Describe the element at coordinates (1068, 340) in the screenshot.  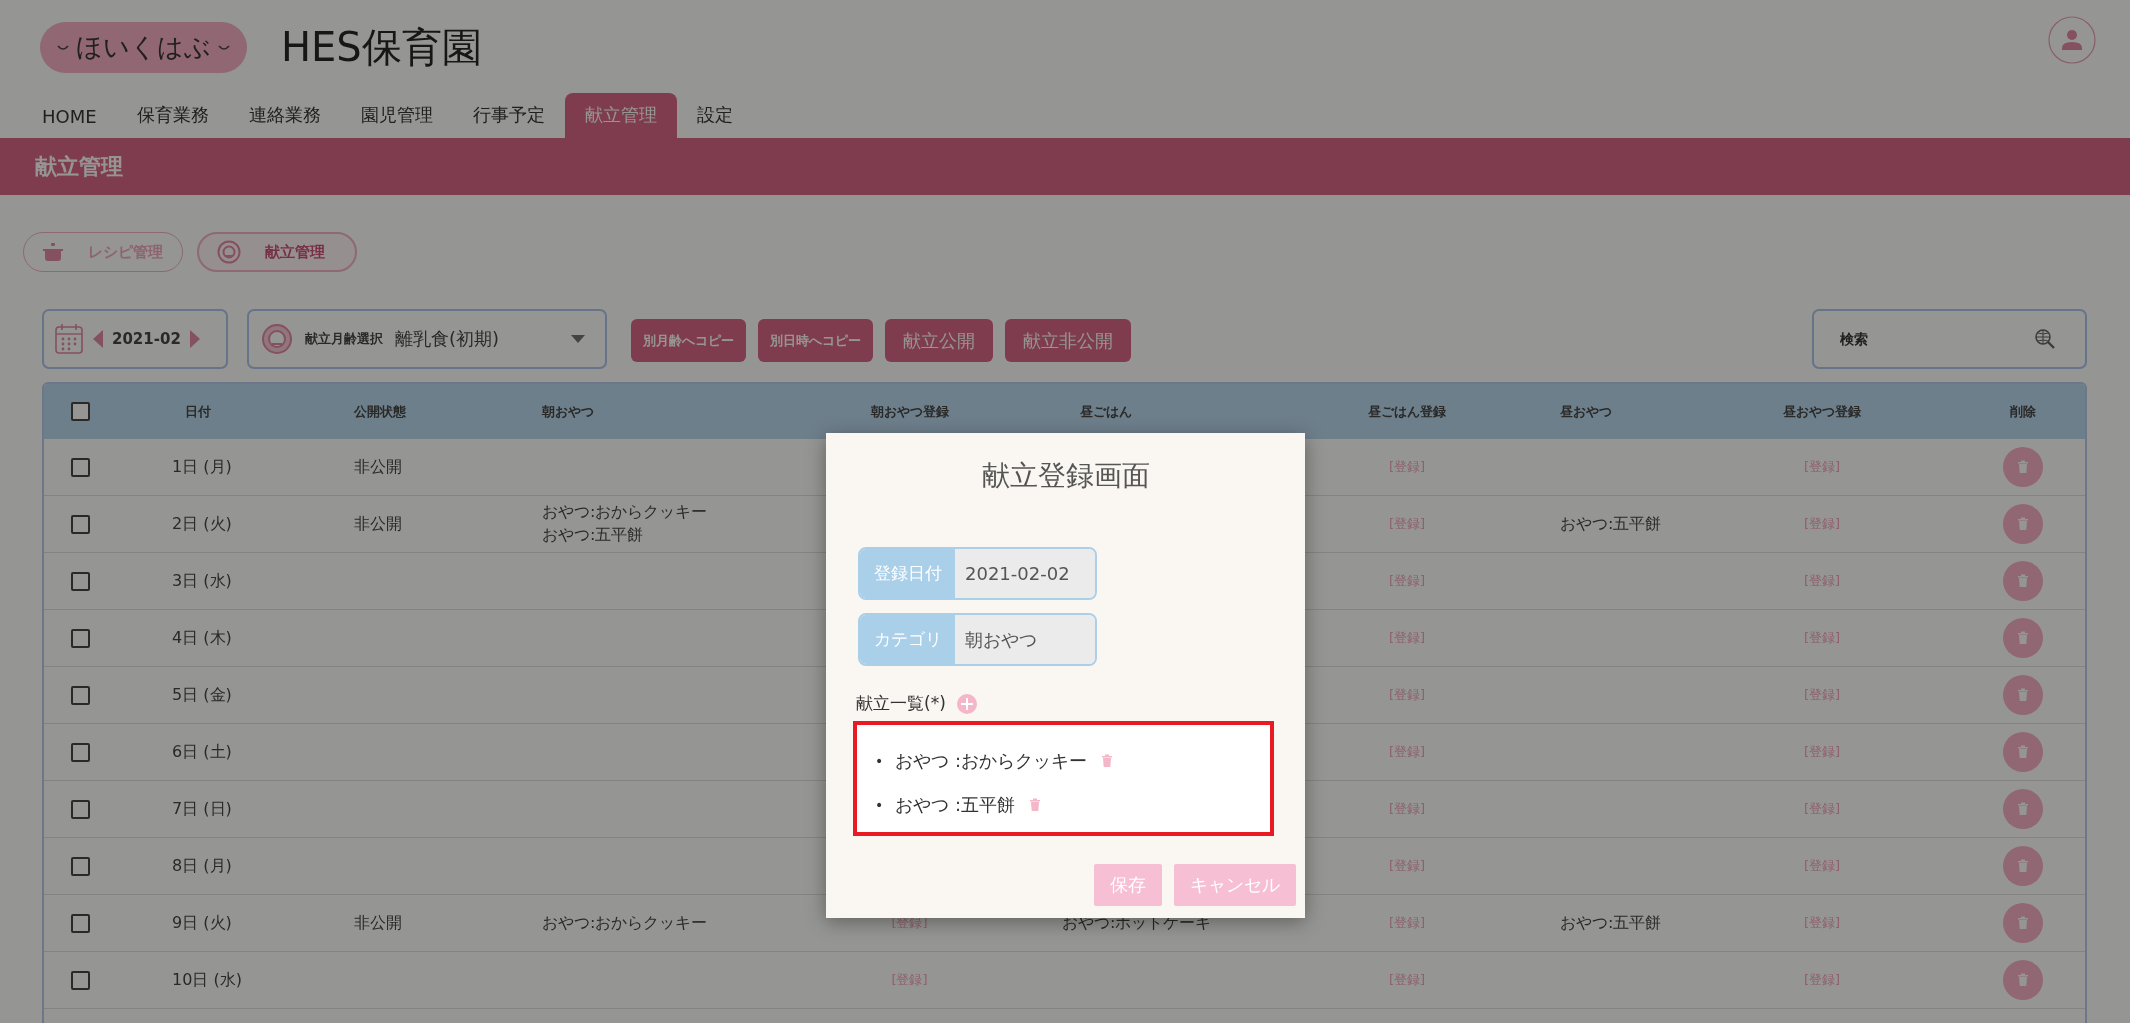
I see `action-button: 献立非公開` at that location.